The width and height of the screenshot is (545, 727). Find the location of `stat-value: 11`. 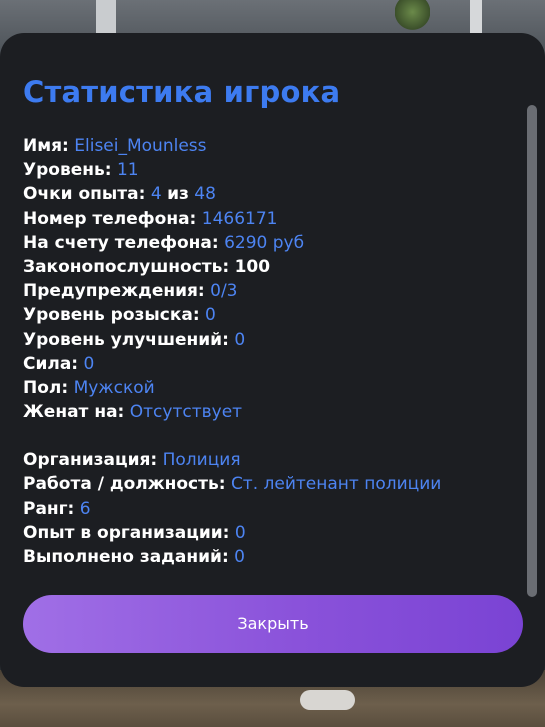

stat-value: 11 is located at coordinates (127, 170).